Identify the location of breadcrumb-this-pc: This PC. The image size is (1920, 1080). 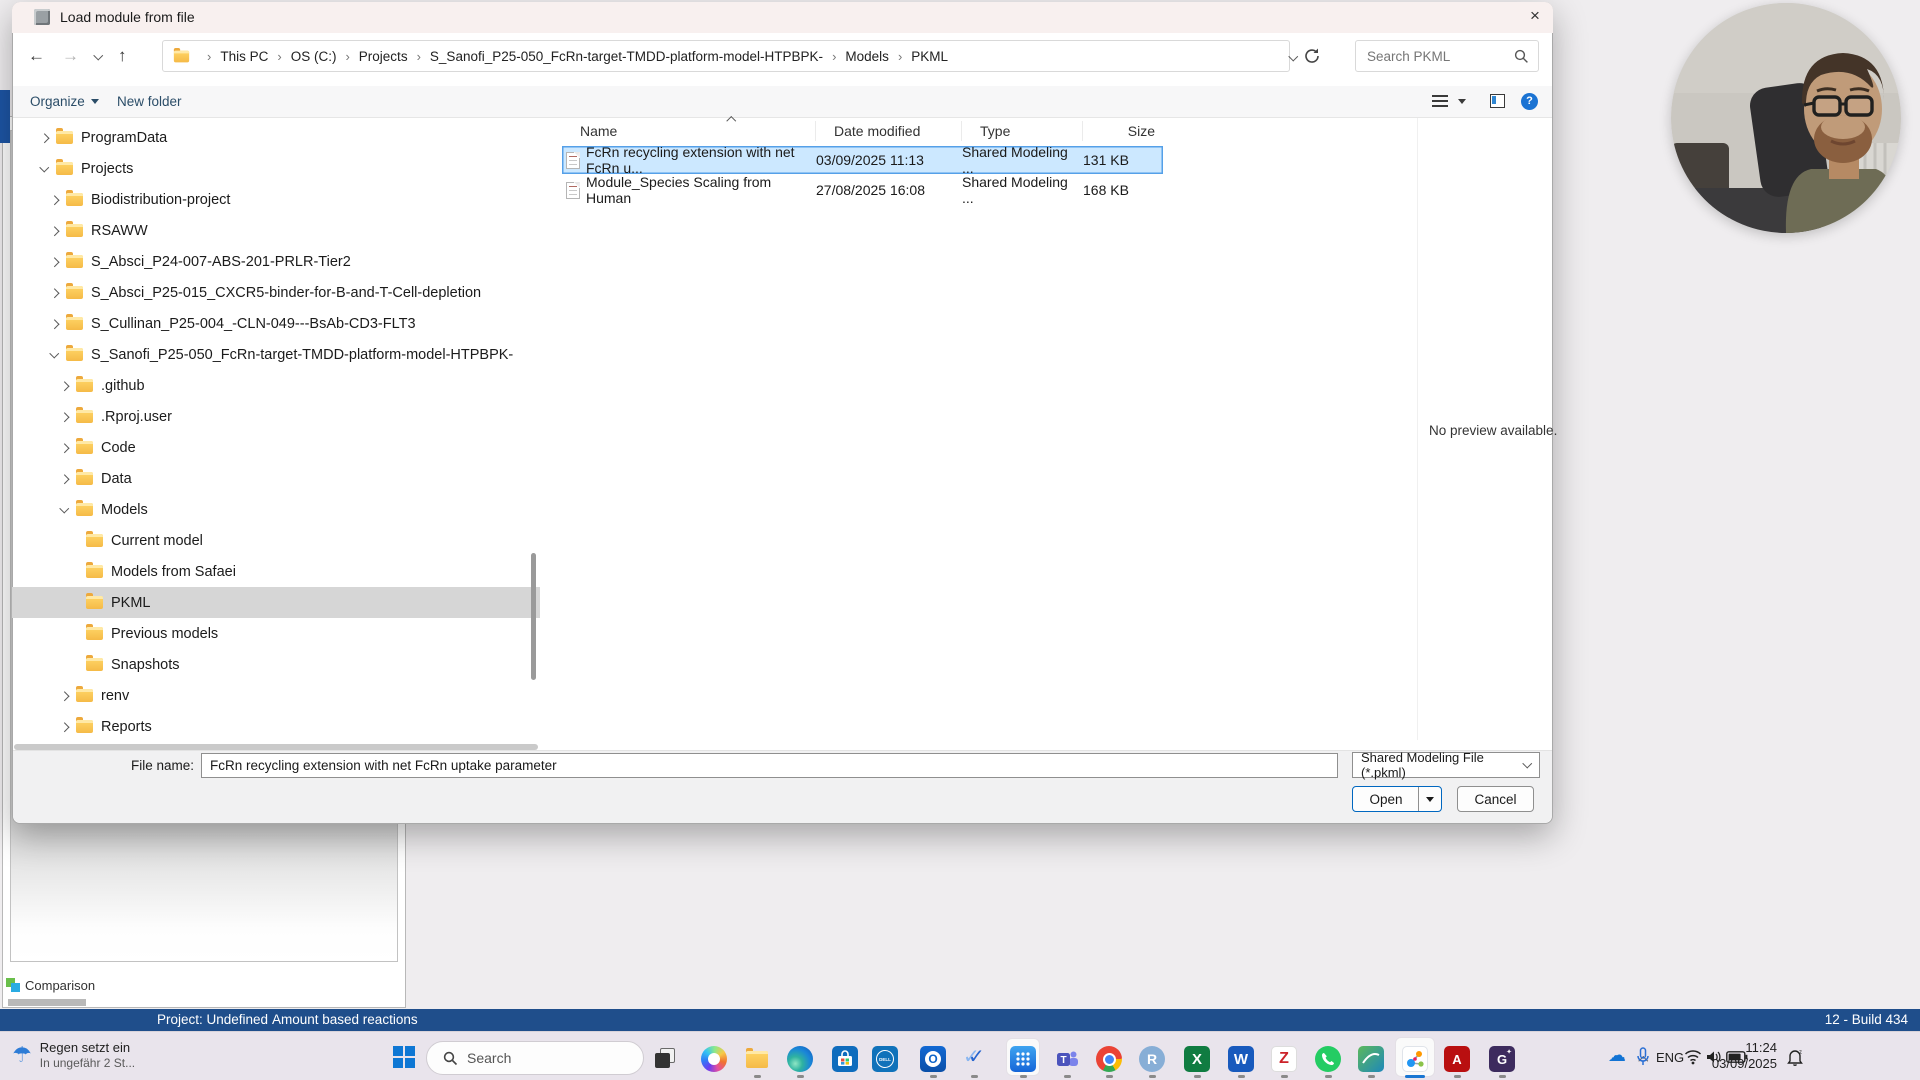
(244, 56).